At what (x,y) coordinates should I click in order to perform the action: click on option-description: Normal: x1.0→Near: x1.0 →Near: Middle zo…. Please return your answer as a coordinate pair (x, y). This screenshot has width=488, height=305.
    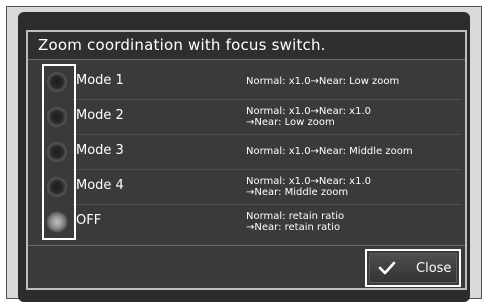
    Looking at the image, I should click on (353, 187).